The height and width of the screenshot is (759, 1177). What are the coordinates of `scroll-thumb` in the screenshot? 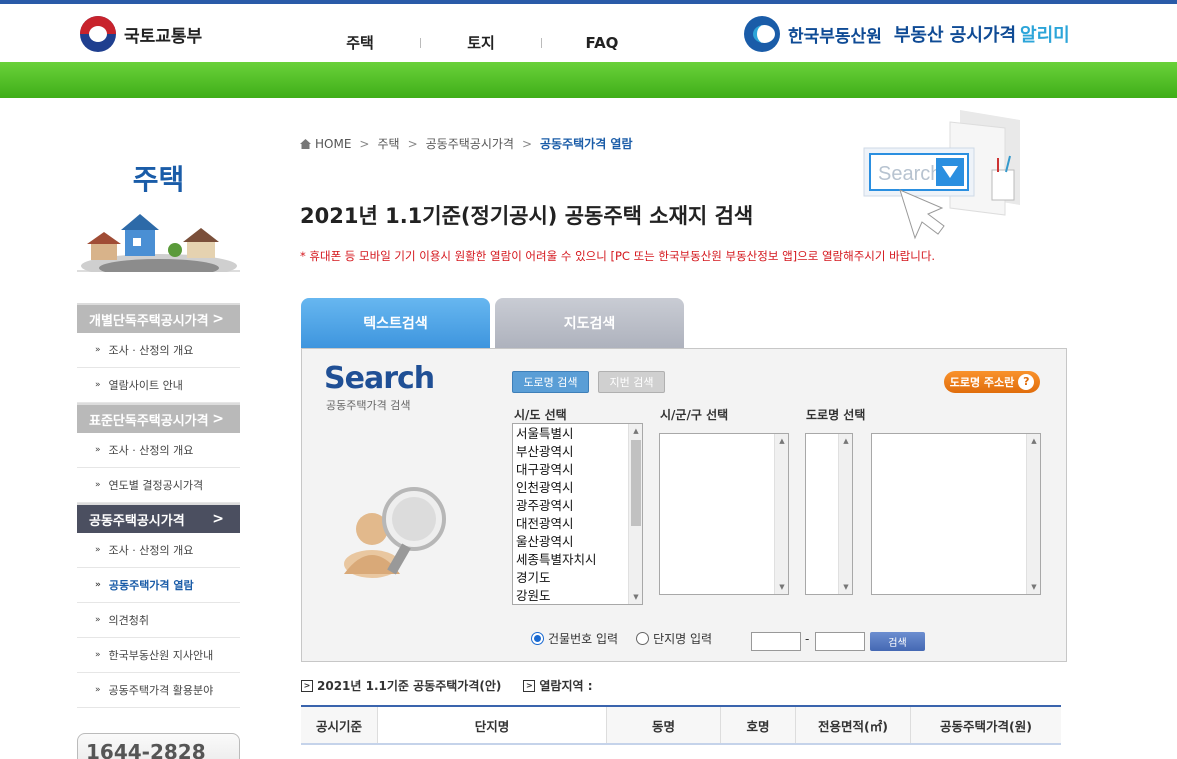 It's located at (636, 483).